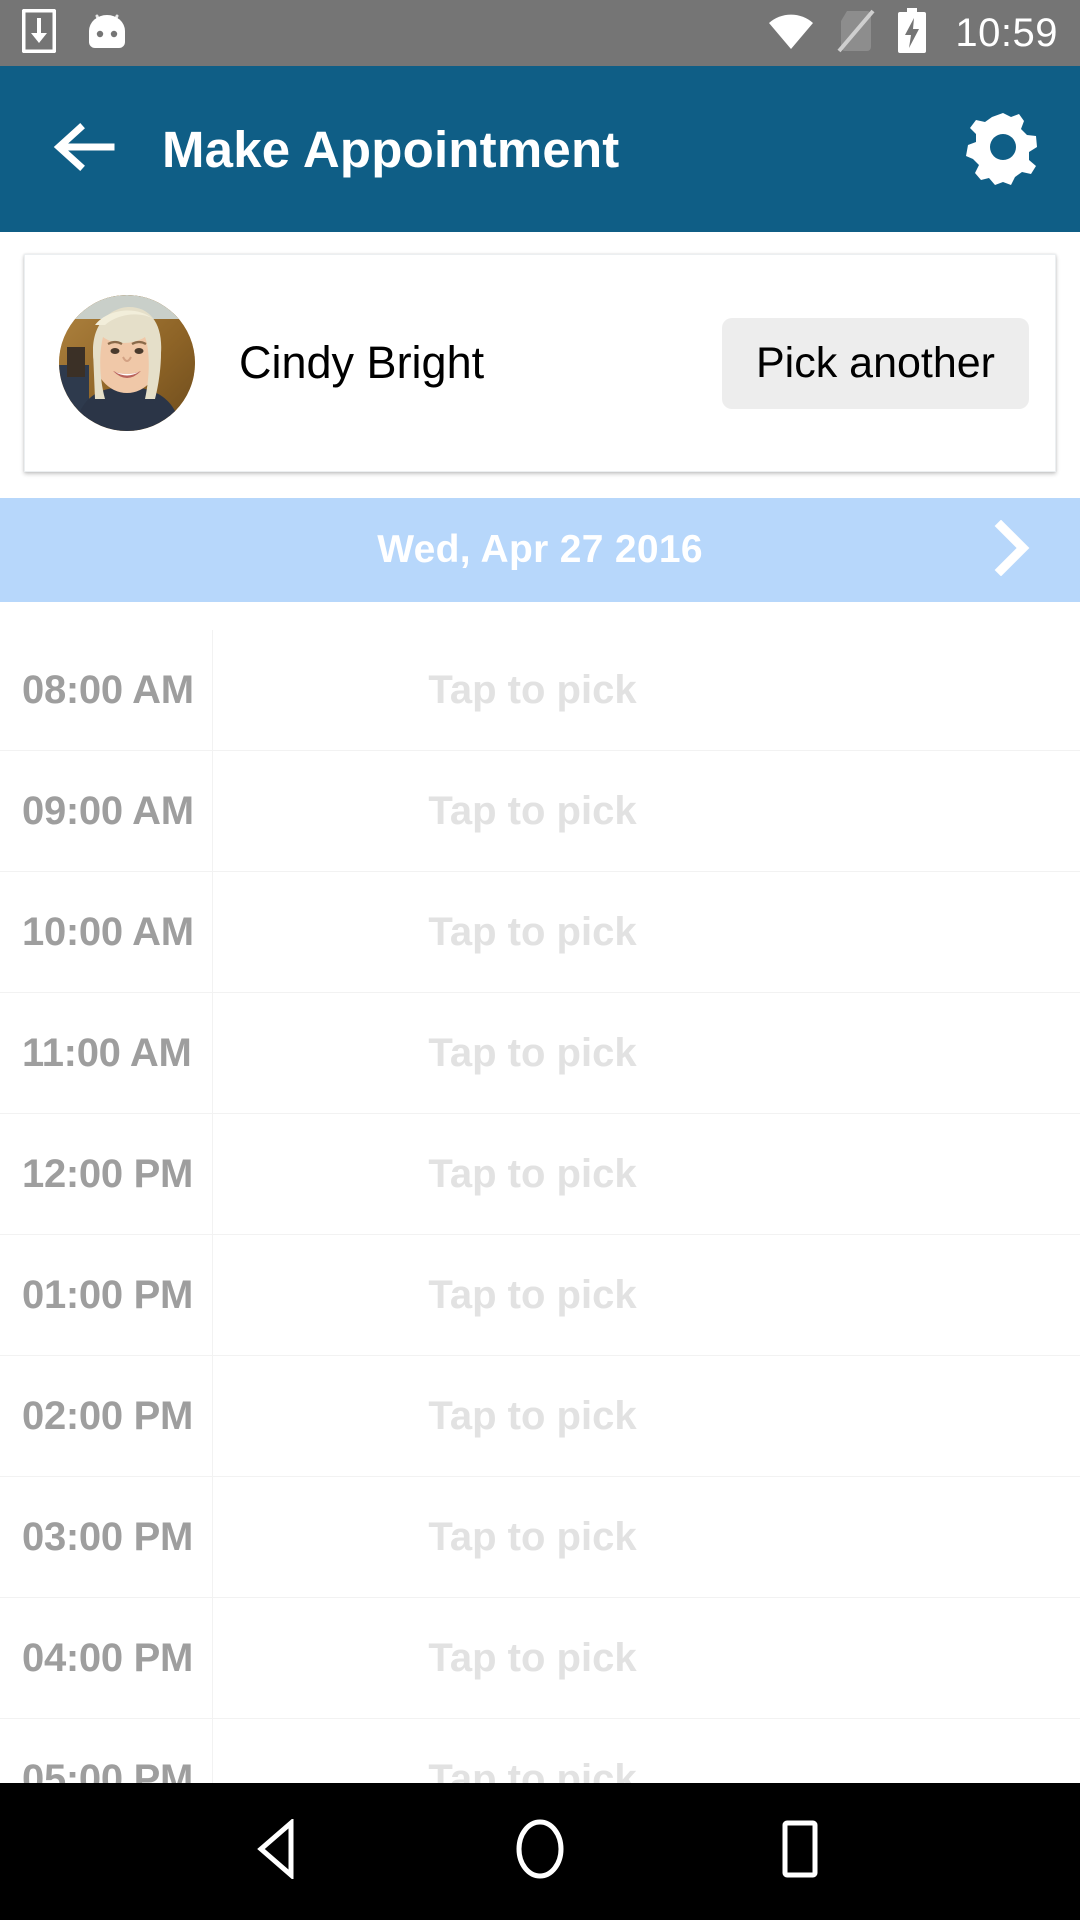 This screenshot has height=1920, width=1080. I want to click on table-row: 12:00 PM Tap to pick, so click(540, 1174).